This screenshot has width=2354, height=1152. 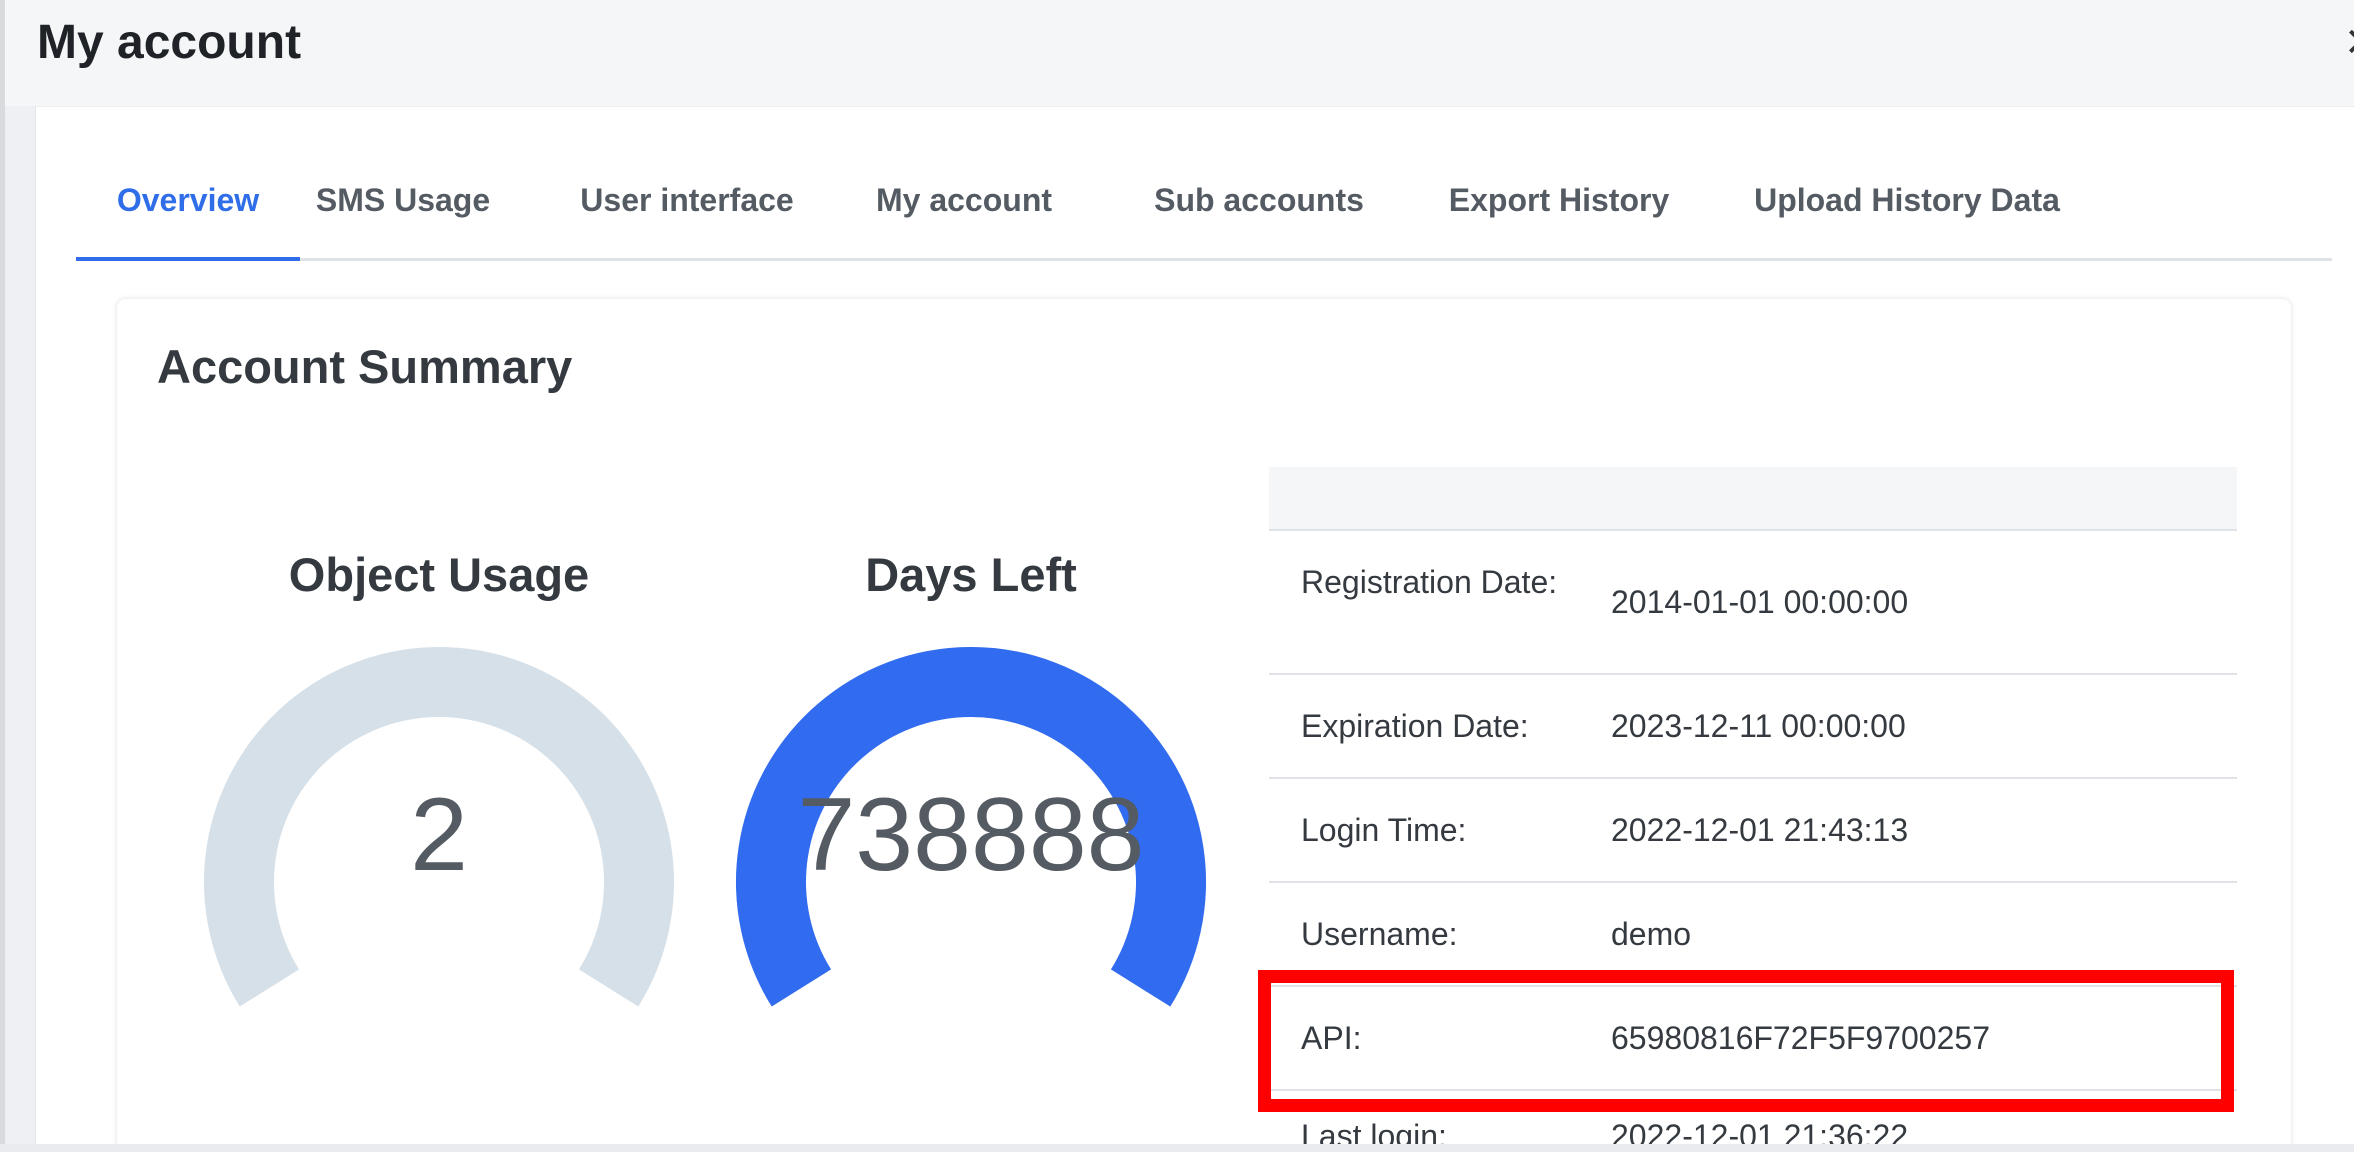 I want to click on table-row: Login Time: 2022-12-01 21:43:13, so click(x=1753, y=831).